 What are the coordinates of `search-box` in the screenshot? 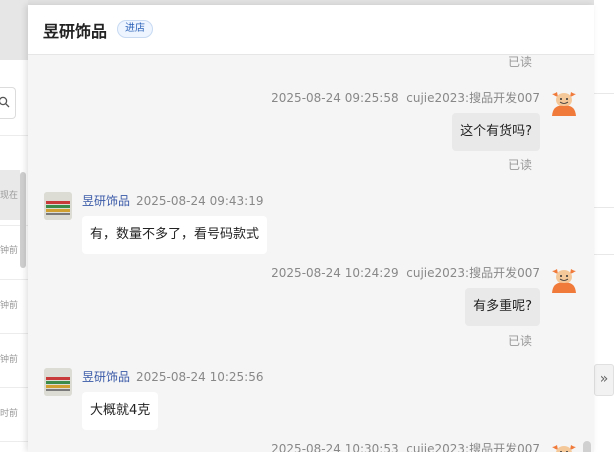 It's located at (8, 103).